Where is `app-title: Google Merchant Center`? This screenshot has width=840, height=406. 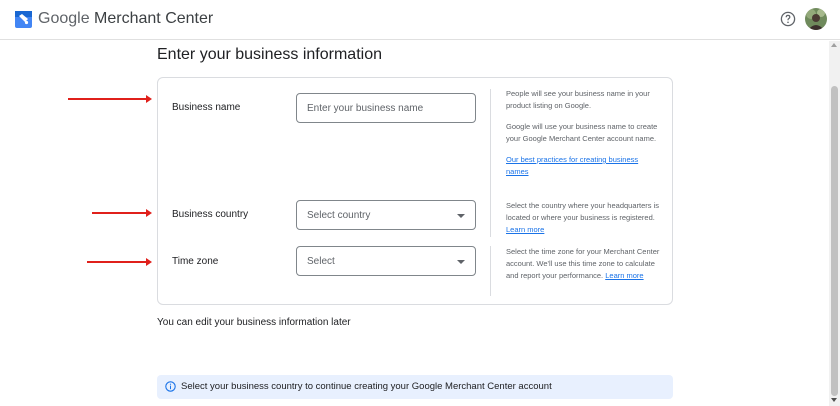
app-title: Google Merchant Center is located at coordinates (125, 19).